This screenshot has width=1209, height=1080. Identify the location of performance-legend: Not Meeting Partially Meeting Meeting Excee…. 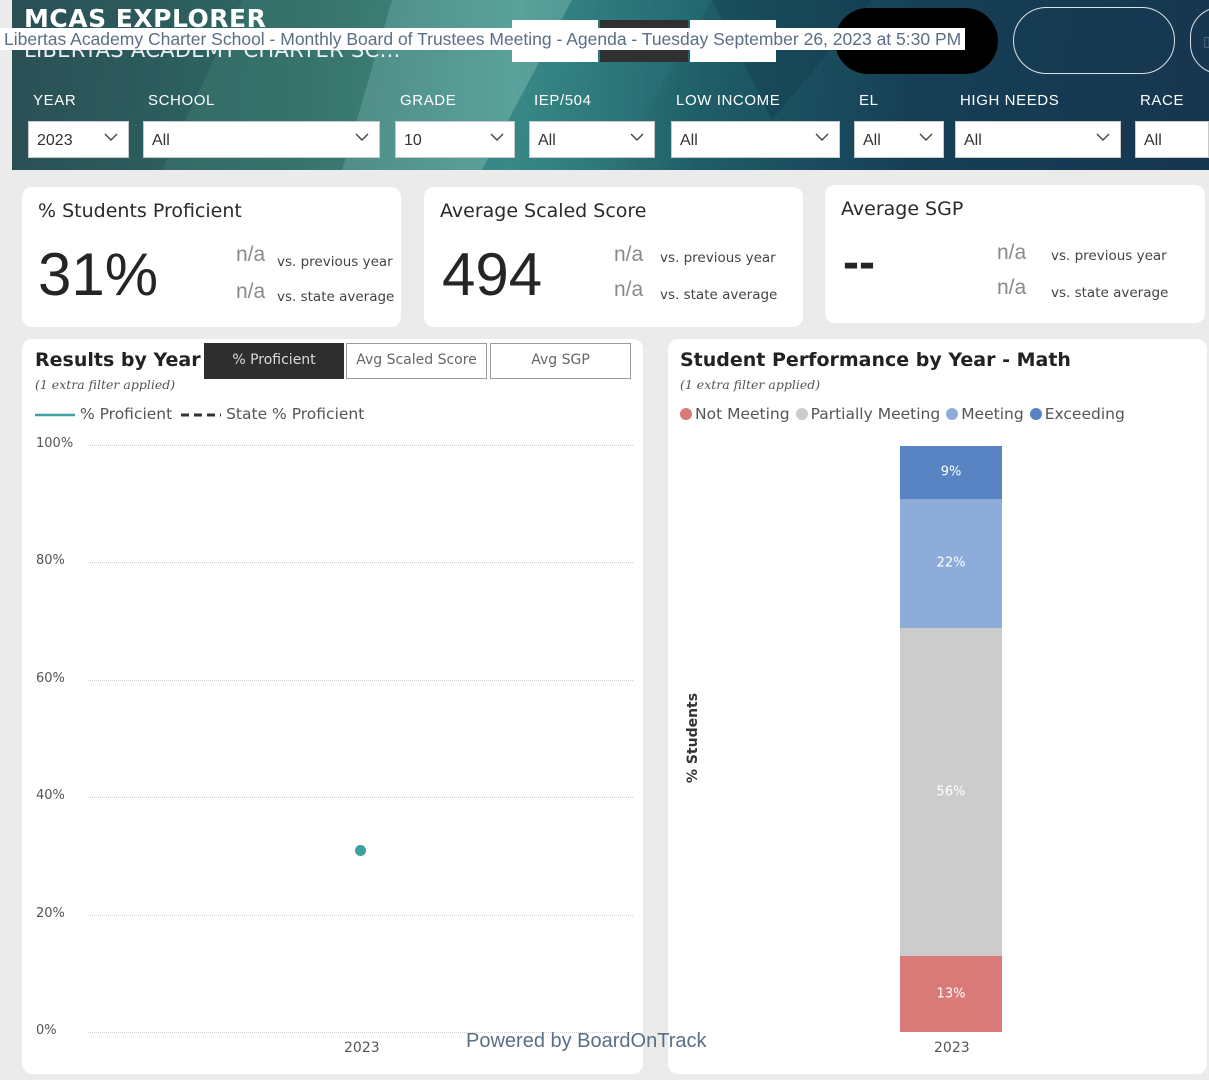
(905, 414).